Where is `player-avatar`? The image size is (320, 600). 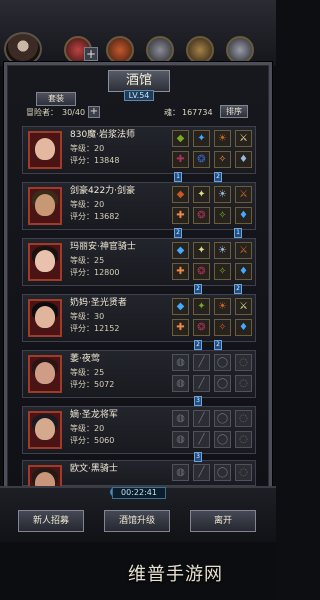
player-avatar is located at coordinates (23, 49).